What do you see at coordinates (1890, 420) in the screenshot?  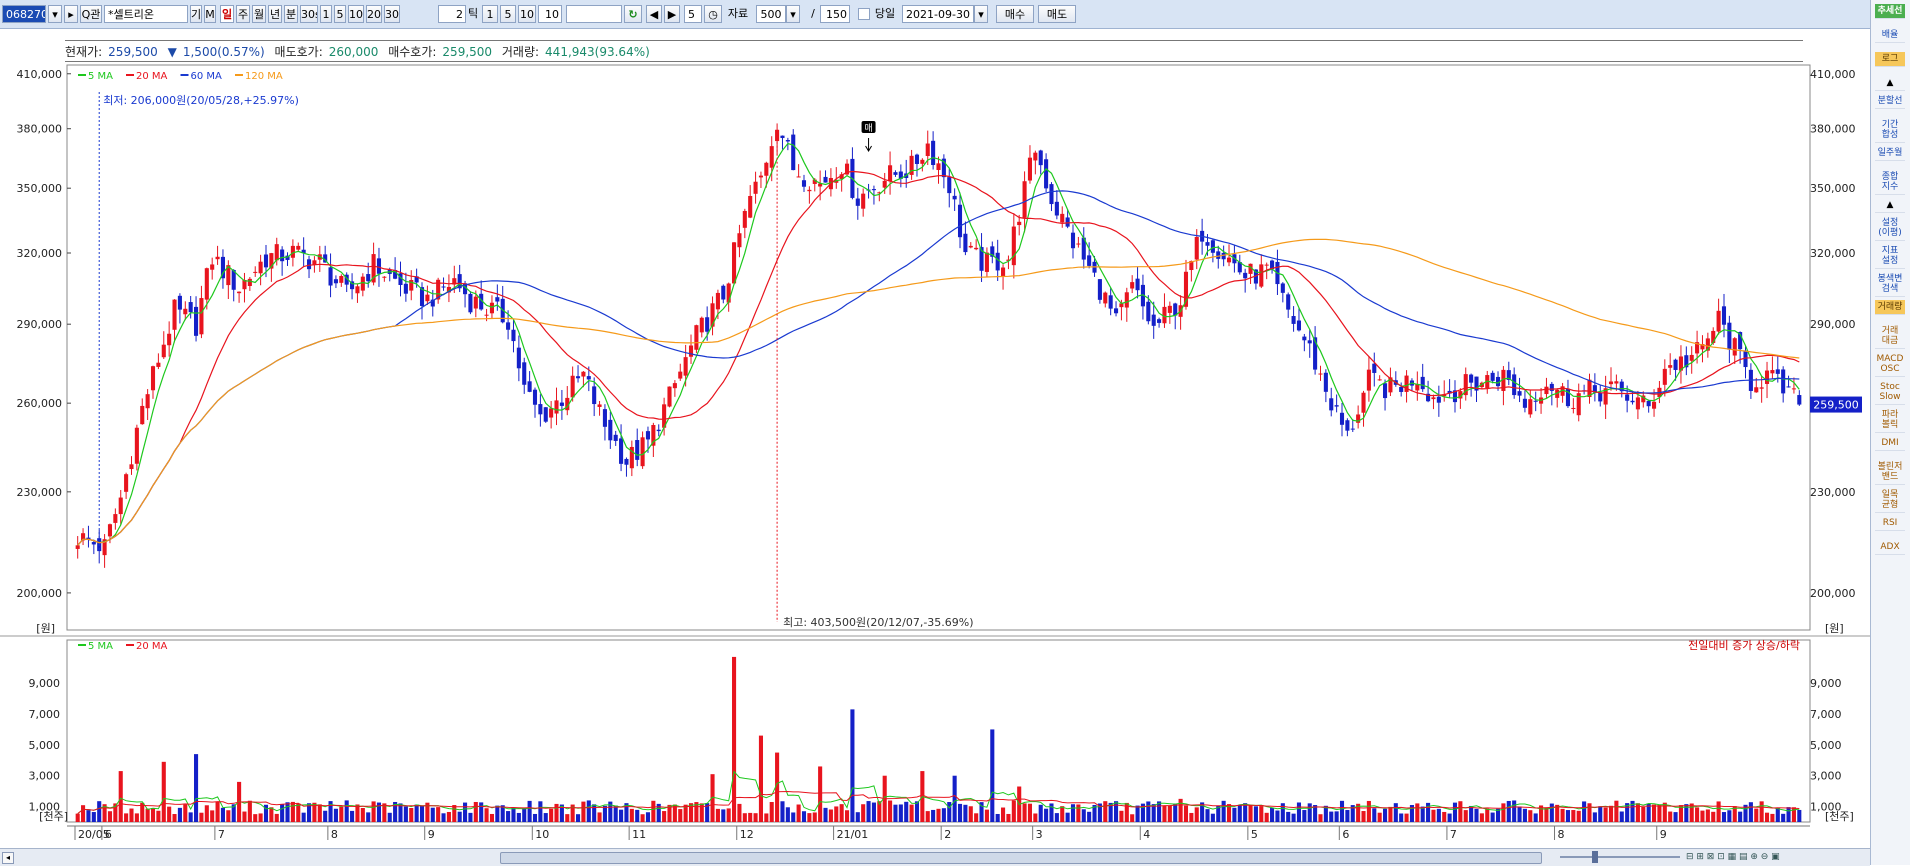 I see `sidebar-item-16: 파라 볼릭` at bounding box center [1890, 420].